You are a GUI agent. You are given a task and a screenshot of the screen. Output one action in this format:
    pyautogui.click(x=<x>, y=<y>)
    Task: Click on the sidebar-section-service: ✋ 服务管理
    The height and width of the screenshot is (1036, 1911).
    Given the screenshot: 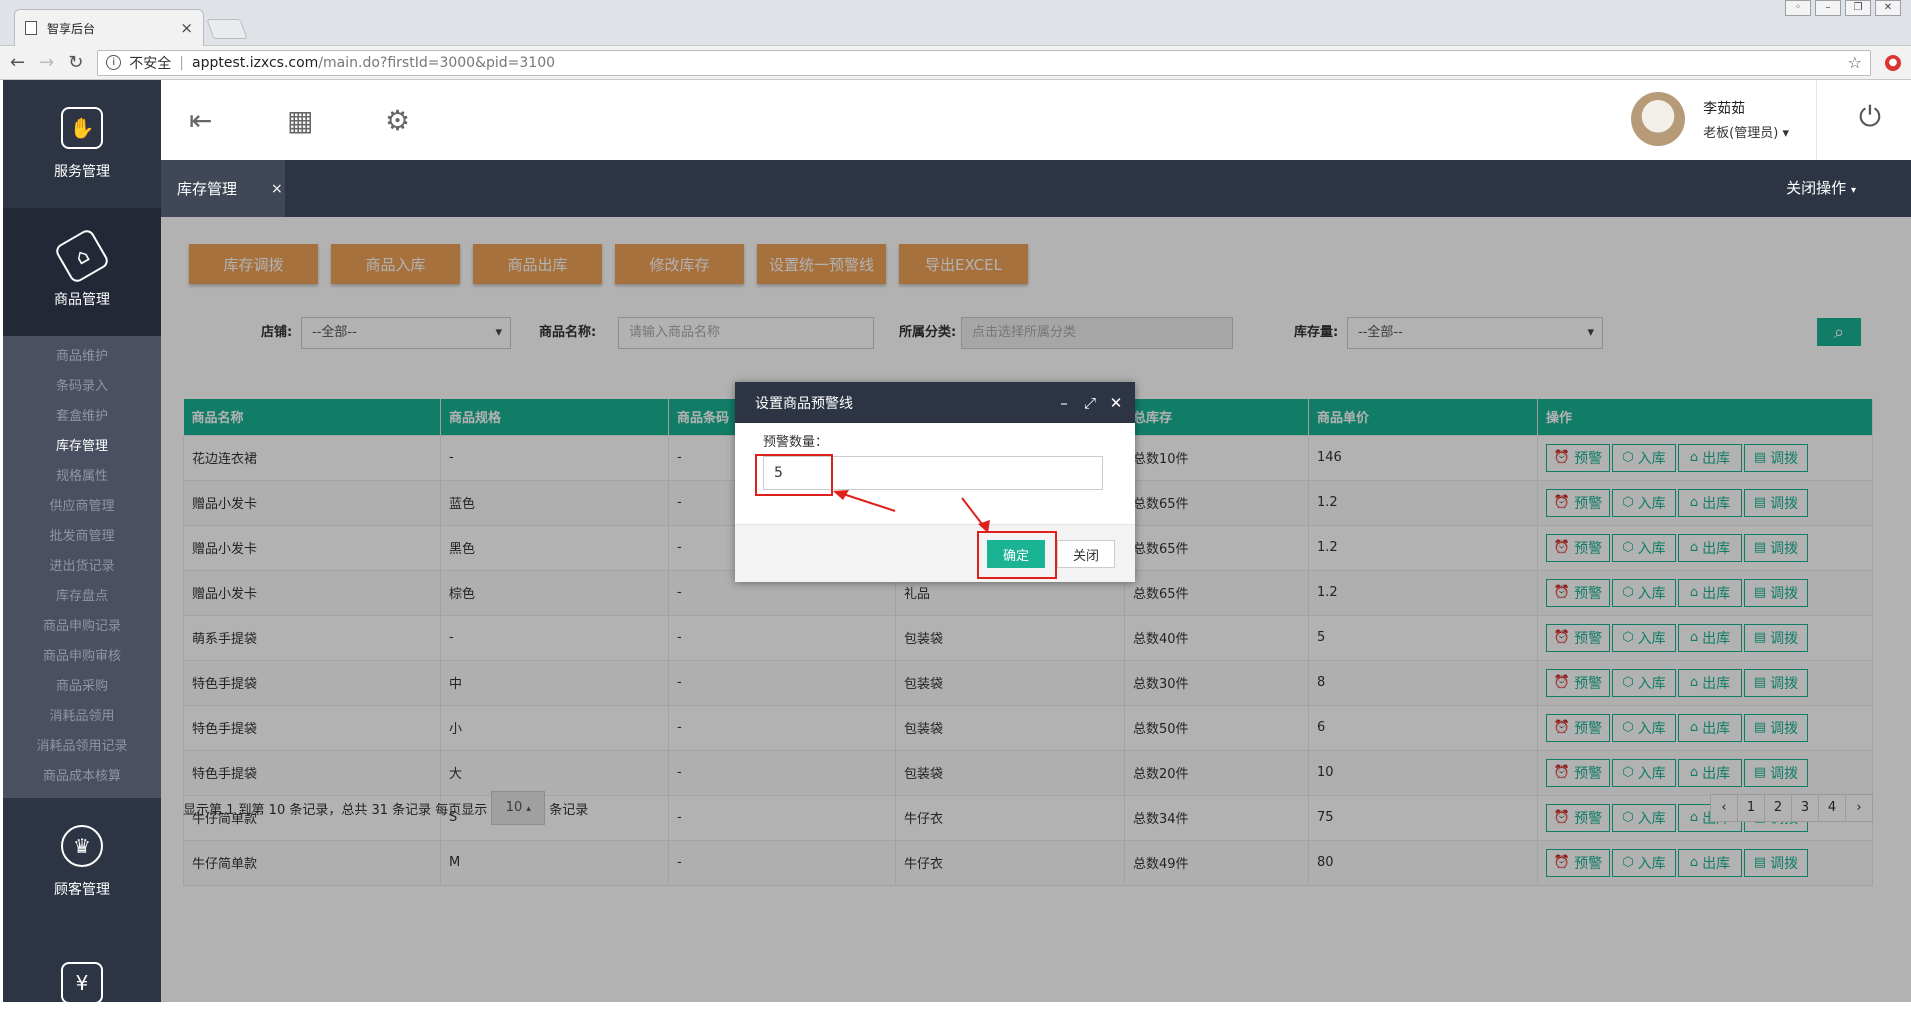 What is the action you would take?
    pyautogui.click(x=82, y=144)
    